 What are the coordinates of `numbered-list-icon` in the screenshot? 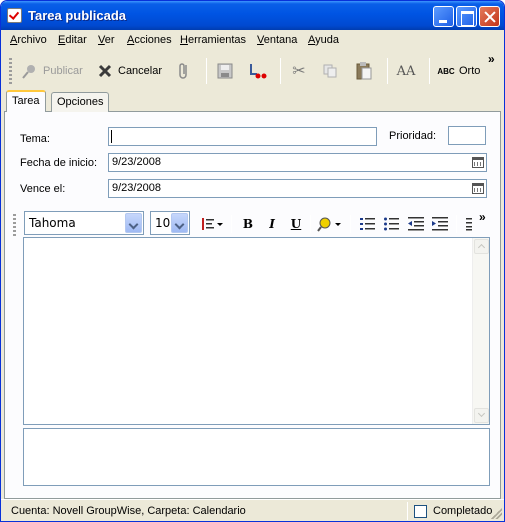 It's located at (367, 224).